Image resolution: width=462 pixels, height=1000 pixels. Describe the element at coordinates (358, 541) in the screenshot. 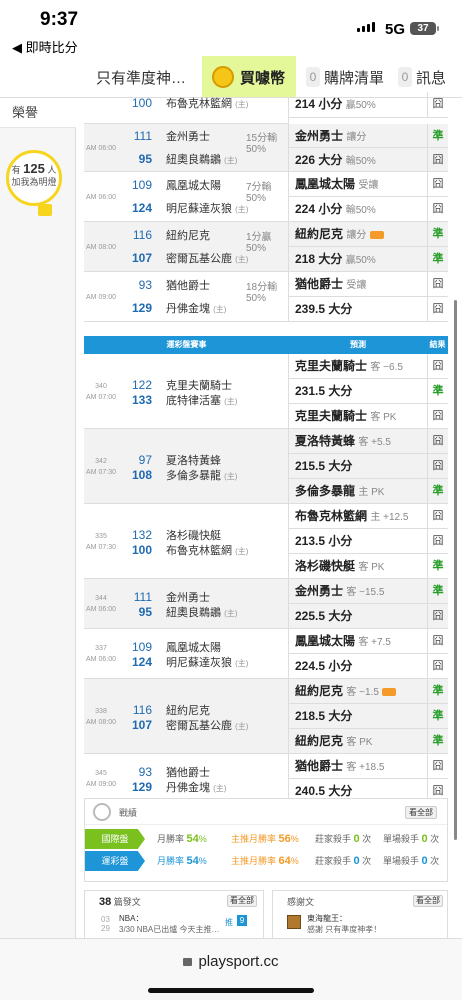

I see `prediction-cell: 213.5 小分` at that location.